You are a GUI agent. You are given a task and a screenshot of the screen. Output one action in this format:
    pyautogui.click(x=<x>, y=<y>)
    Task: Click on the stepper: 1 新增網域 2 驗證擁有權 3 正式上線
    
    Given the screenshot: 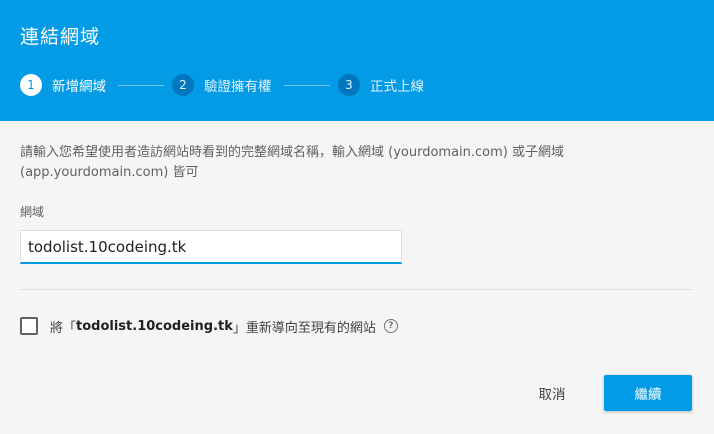 What is the action you would take?
    pyautogui.click(x=360, y=85)
    